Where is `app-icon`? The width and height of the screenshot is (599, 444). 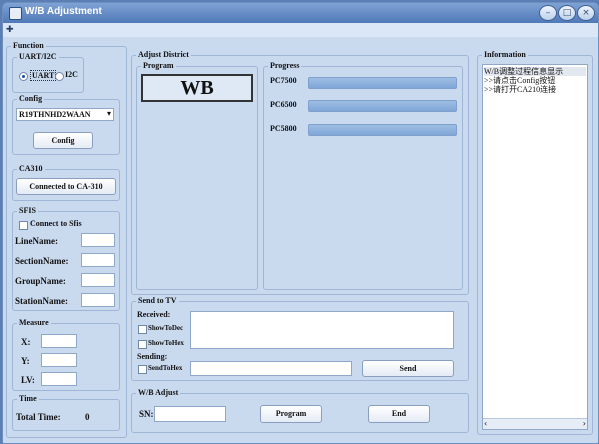 app-icon is located at coordinates (15, 13).